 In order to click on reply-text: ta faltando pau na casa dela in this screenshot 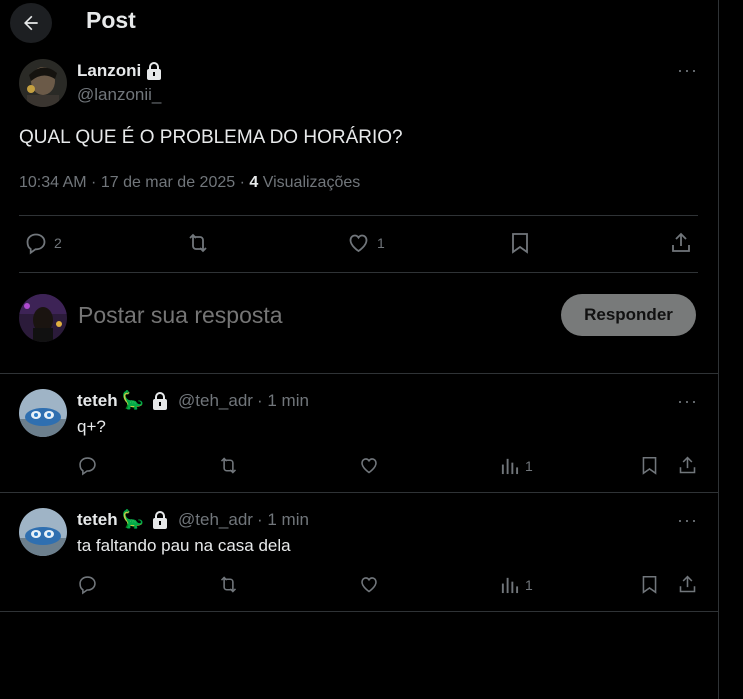, I will do `click(184, 545)`.